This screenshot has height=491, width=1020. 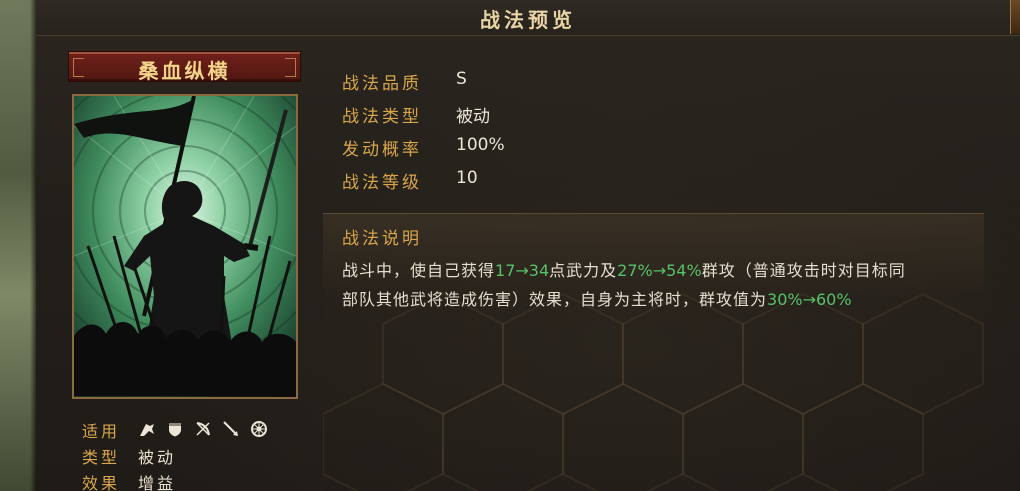 I want to click on description-text: 战斗中，使自己获得, so click(x=419, y=270).